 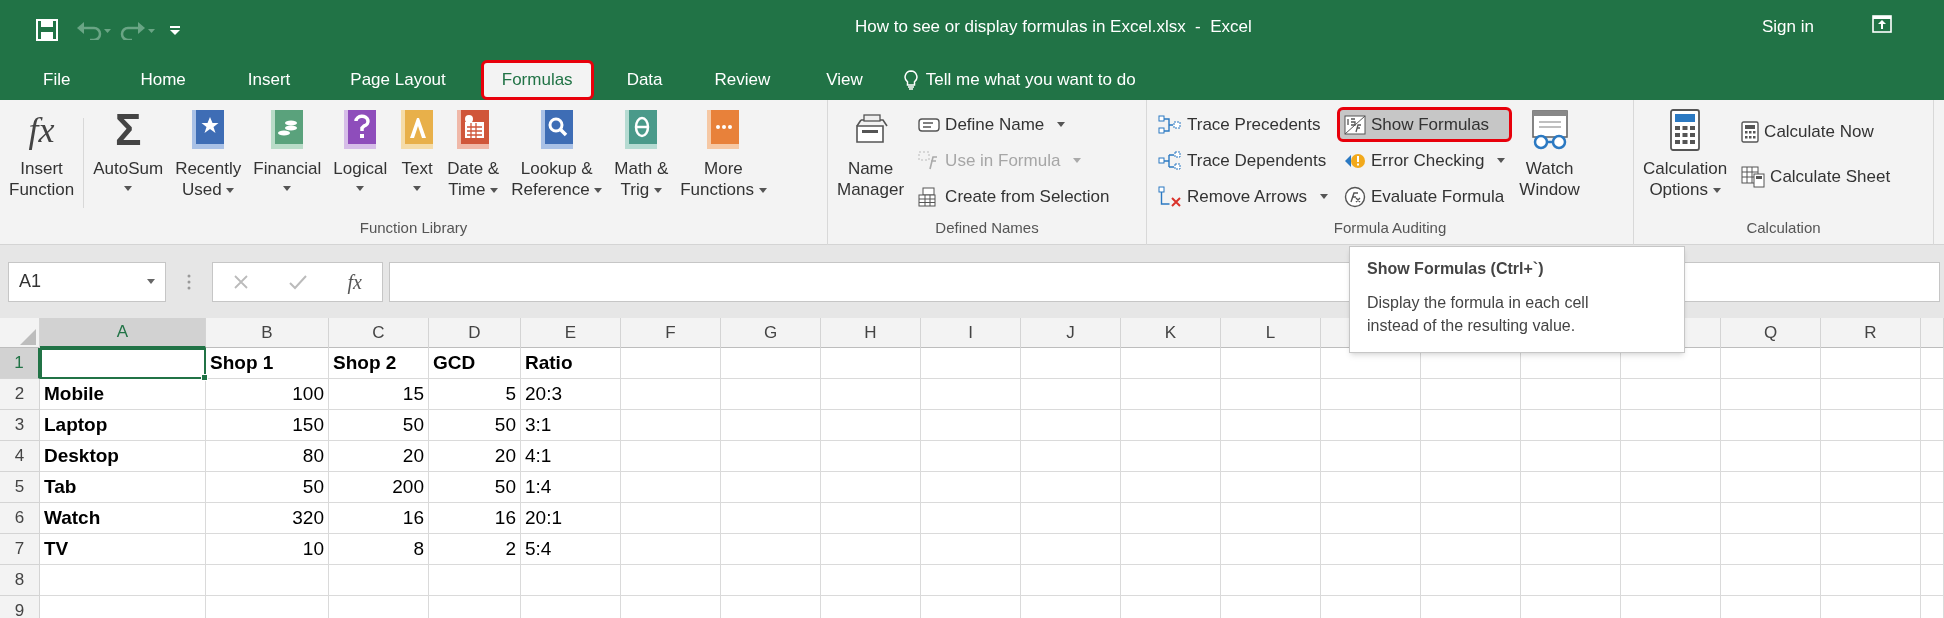 What do you see at coordinates (20, 425) in the screenshot?
I see `row-header: 3` at bounding box center [20, 425].